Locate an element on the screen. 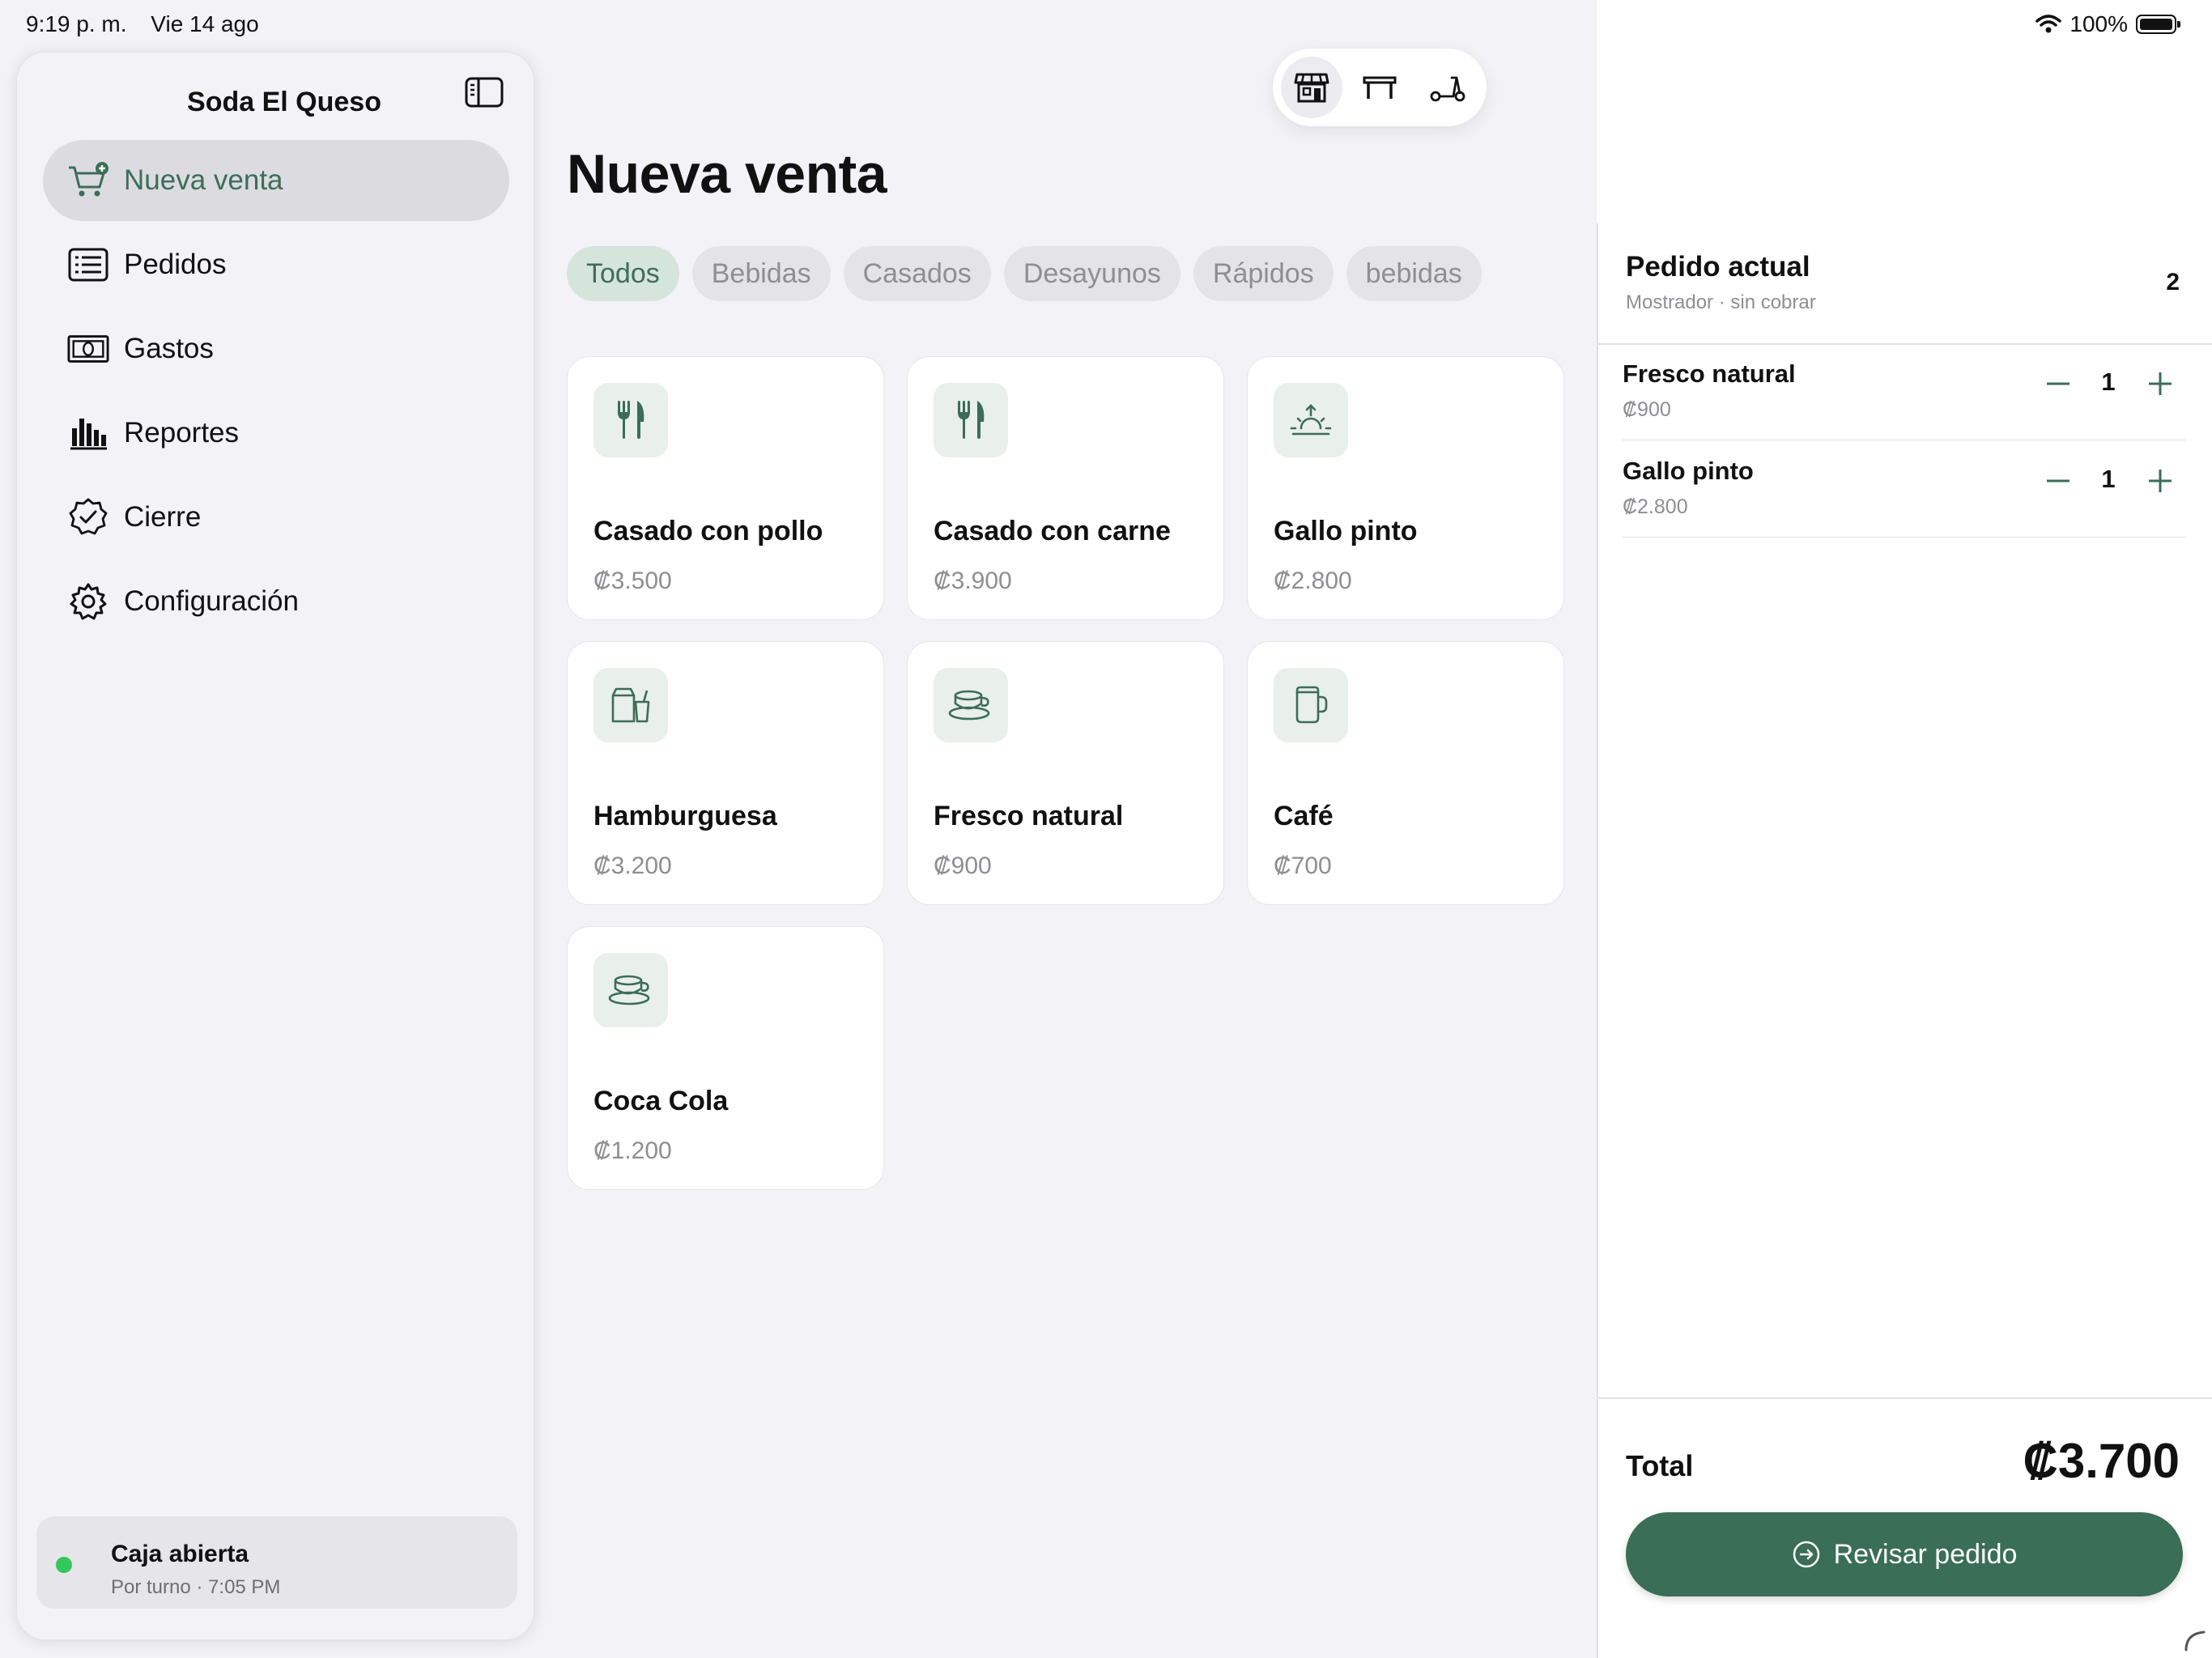 Image resolution: width=2212 pixels, height=1658 pixels. product-price: ₡700 is located at coordinates (1303, 865).